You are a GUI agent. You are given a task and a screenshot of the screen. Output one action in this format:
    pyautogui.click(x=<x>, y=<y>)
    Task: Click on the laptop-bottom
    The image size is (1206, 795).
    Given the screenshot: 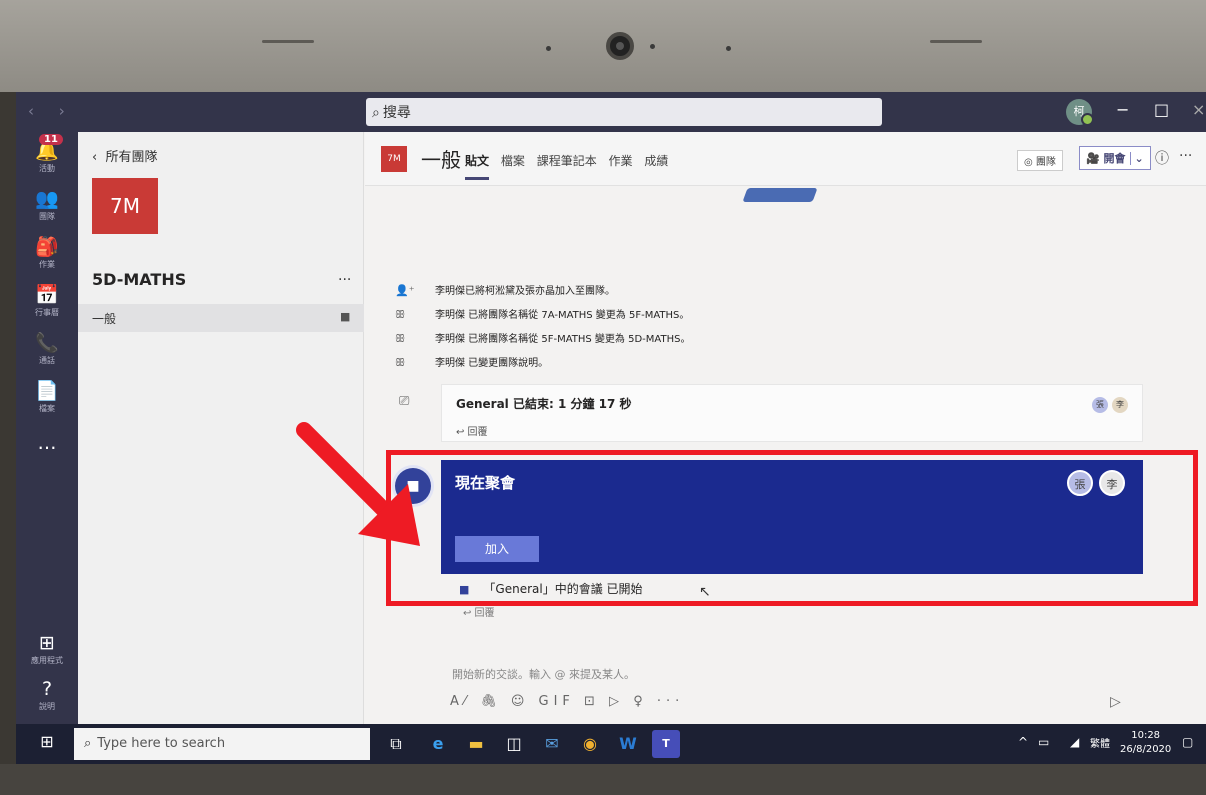 What is the action you would take?
    pyautogui.click(x=603, y=779)
    